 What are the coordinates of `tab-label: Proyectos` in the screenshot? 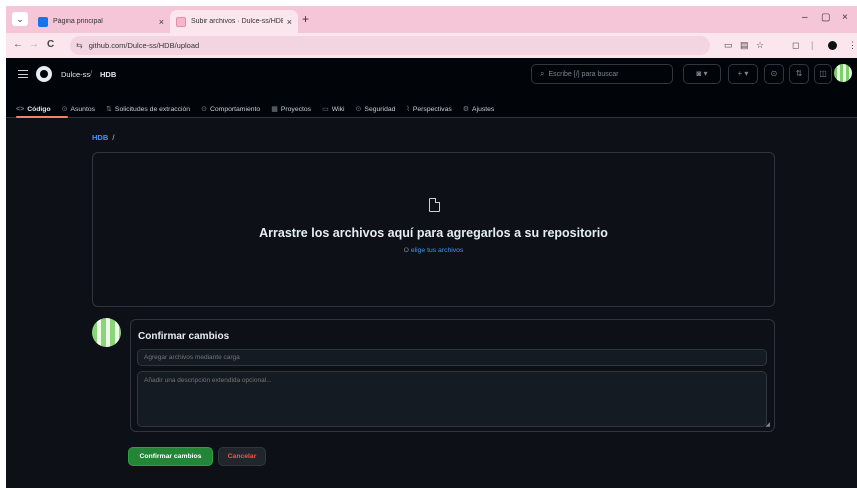 It's located at (296, 109).